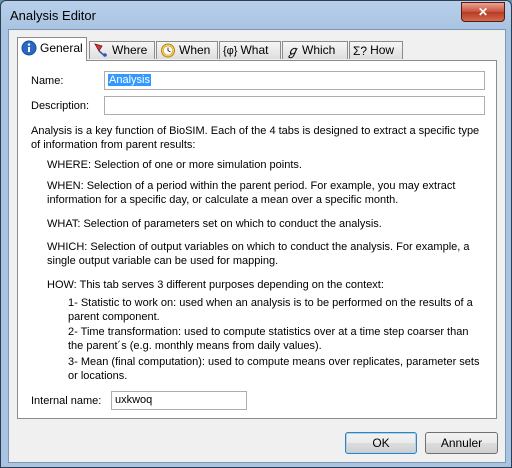  Describe the element at coordinates (230, 50) in the screenshot. I see `phi-icon: {φ}` at that location.